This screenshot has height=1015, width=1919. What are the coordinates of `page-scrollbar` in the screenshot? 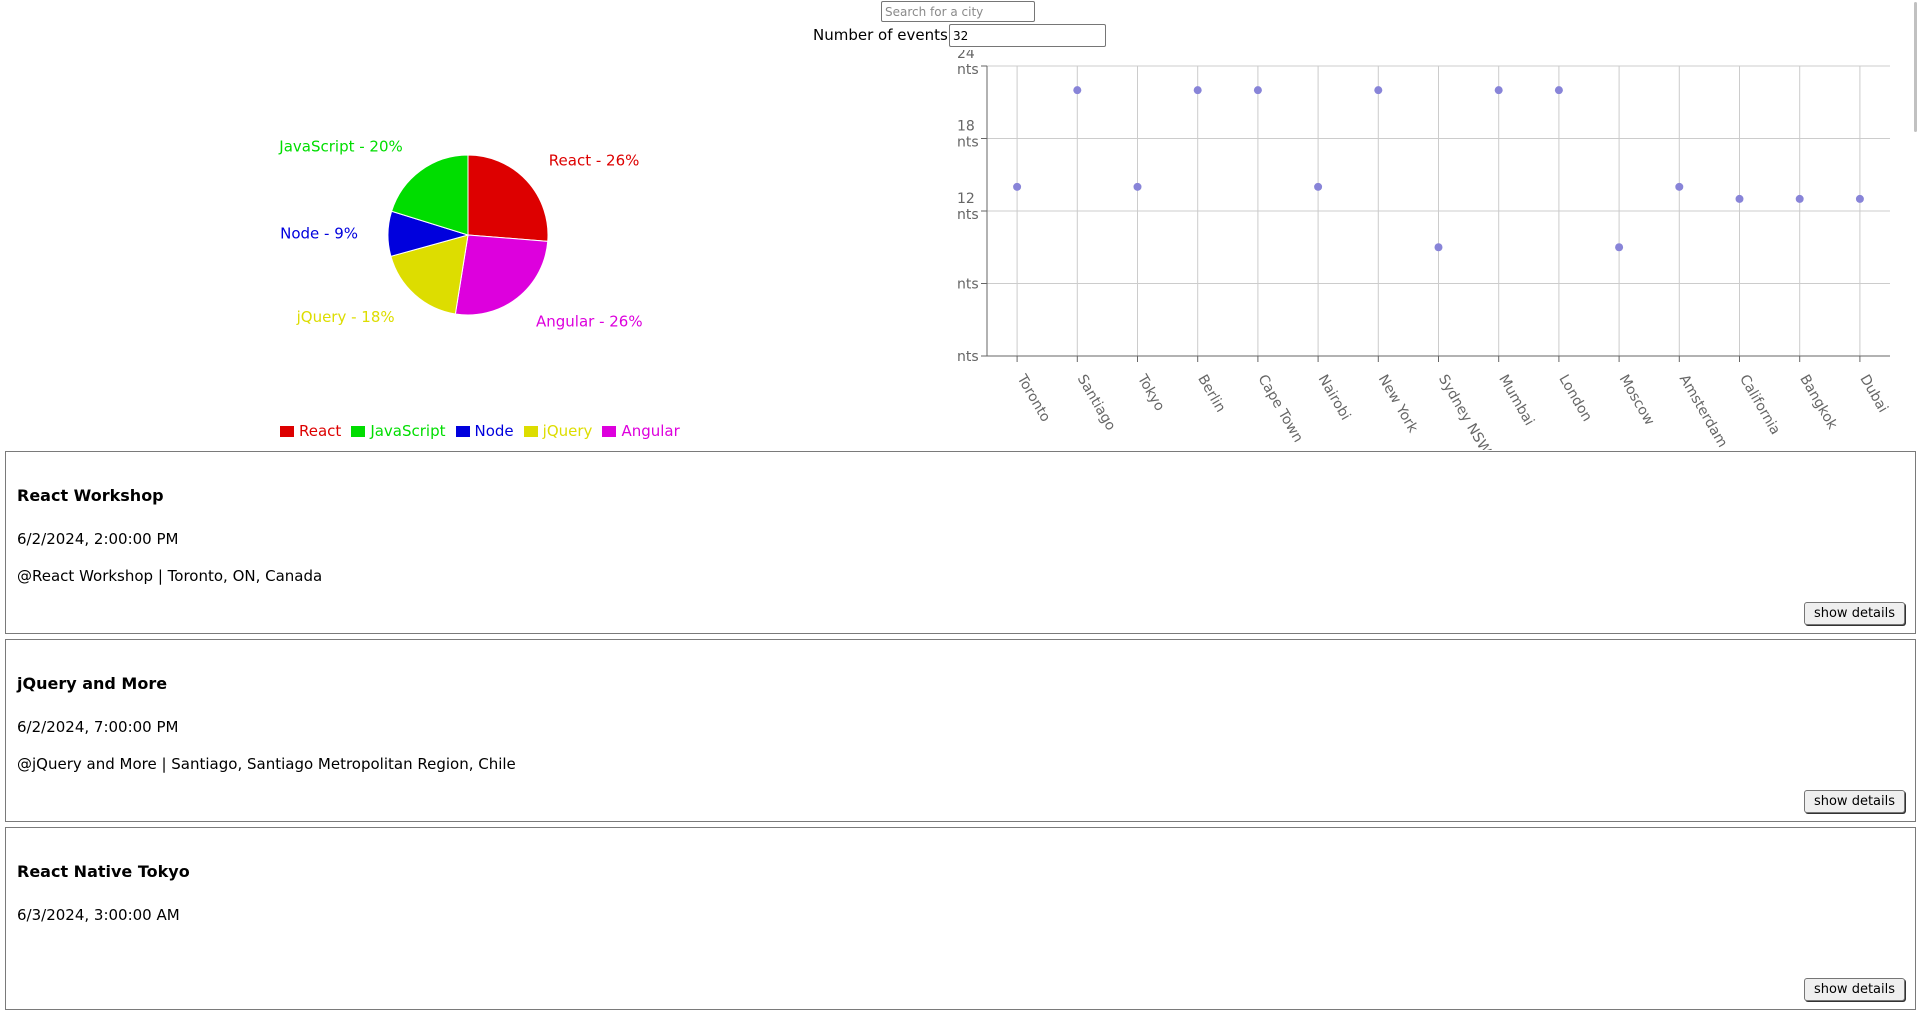 It's located at (1915, 67).